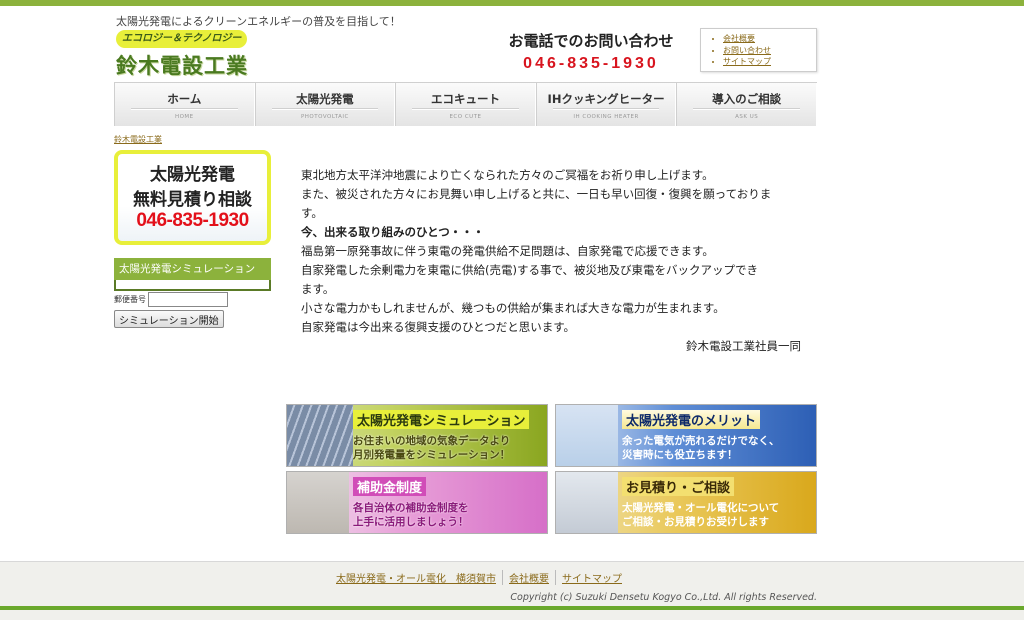 The height and width of the screenshot is (620, 1024). I want to click on simulation-title: 太陽光発電シミュレーション, so click(192, 269).